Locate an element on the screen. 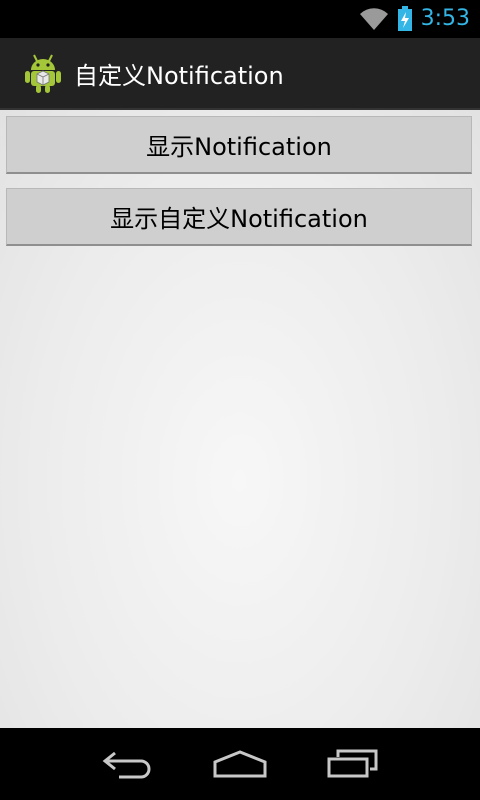 This screenshot has width=480, height=800. show-custom-notification-button: 显示自定义Notification is located at coordinates (239, 217).